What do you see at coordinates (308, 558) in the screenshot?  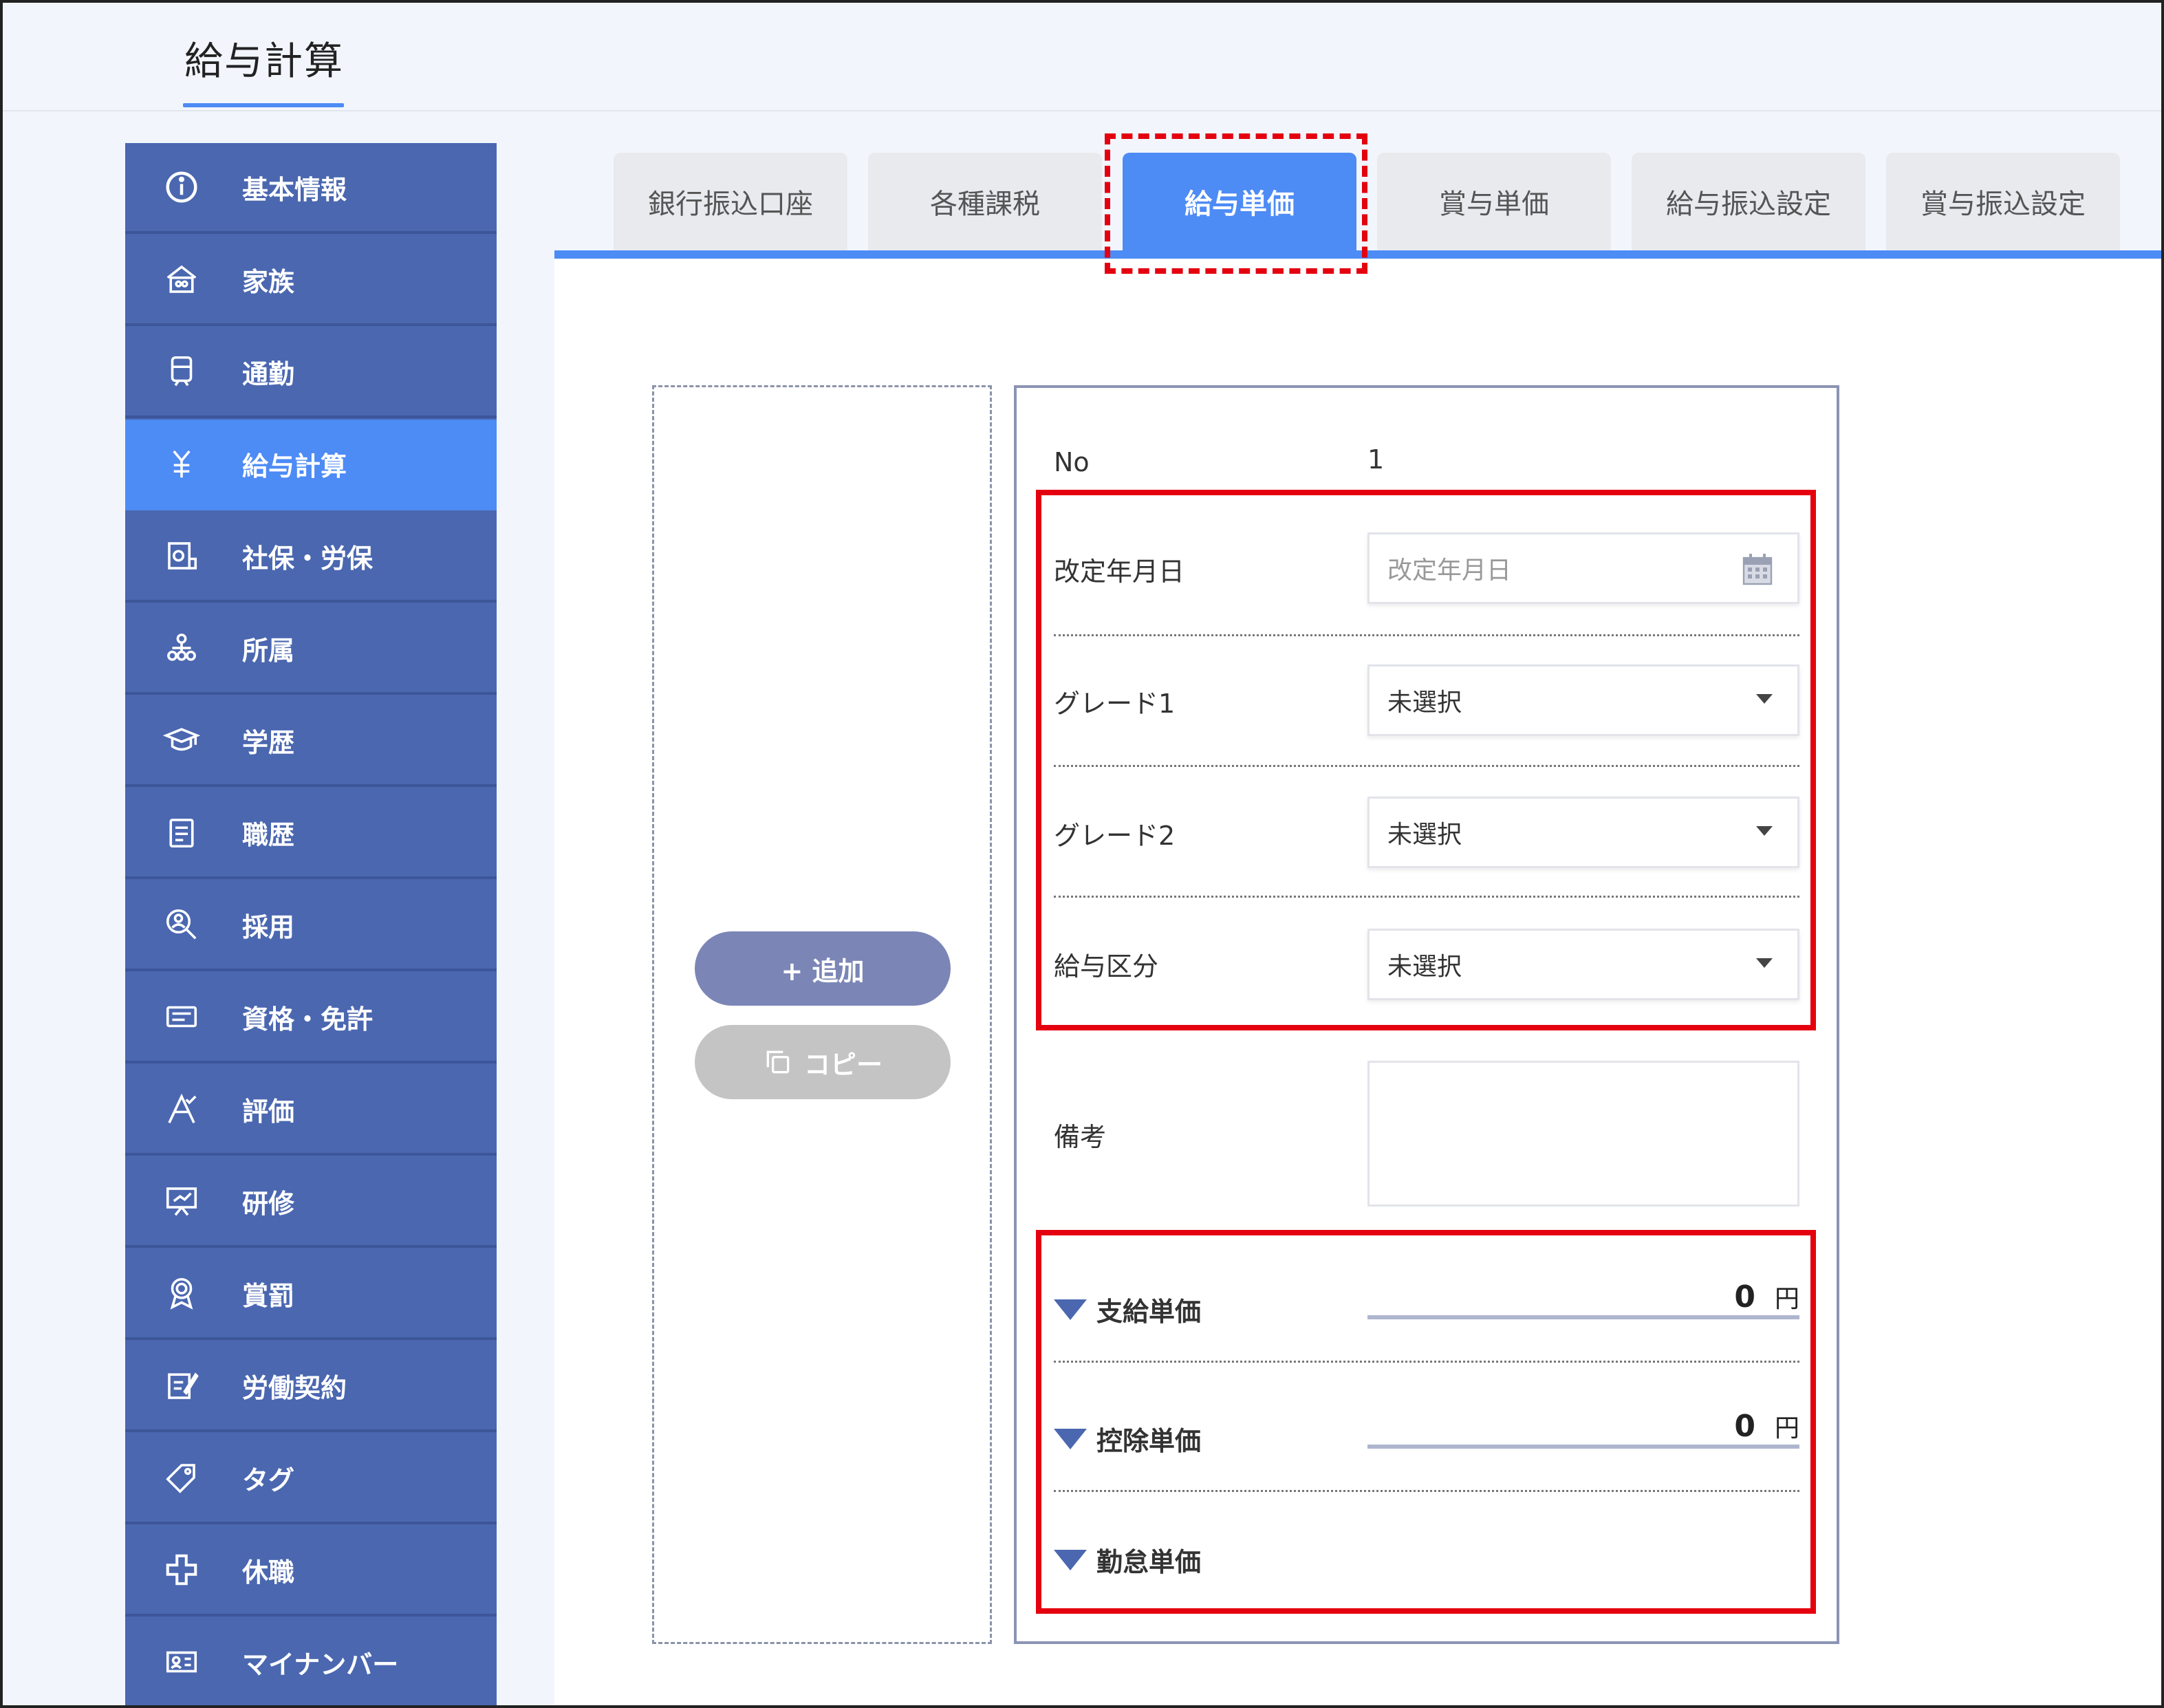 I see `sidebar-item-label: 社保・労保` at bounding box center [308, 558].